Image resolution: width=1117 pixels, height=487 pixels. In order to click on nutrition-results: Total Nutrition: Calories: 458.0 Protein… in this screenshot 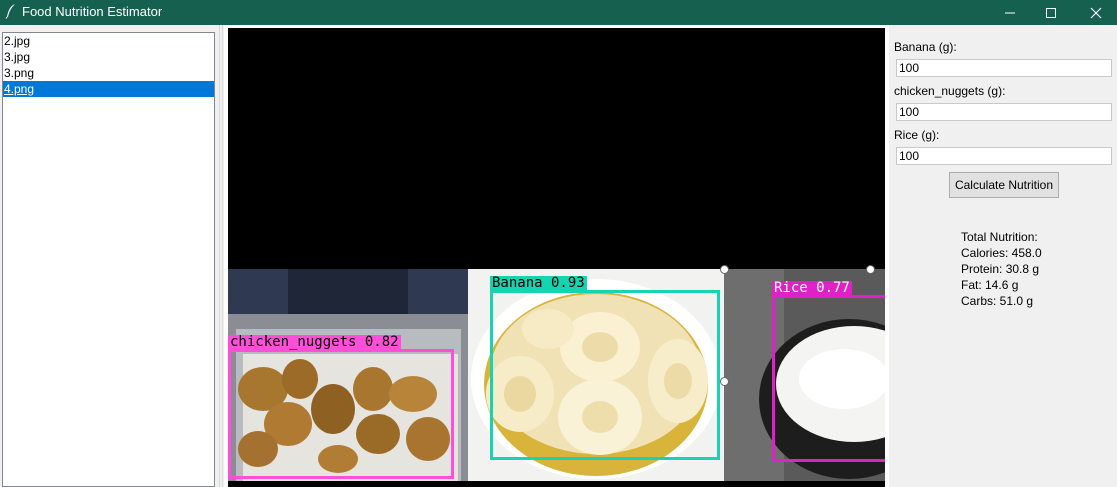, I will do `click(1001, 269)`.